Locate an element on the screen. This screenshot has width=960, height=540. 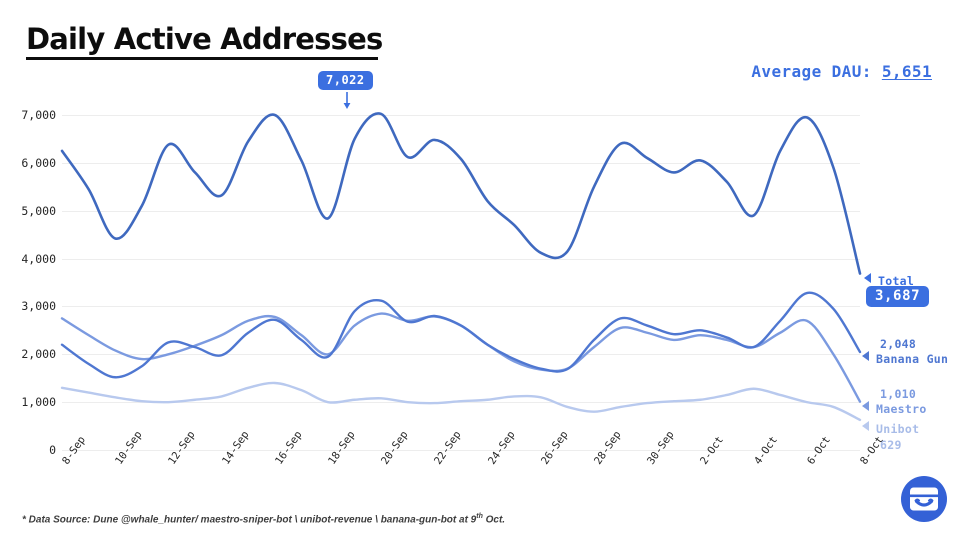
footnote-ordinal-suffix: th is located at coordinates (479, 516).